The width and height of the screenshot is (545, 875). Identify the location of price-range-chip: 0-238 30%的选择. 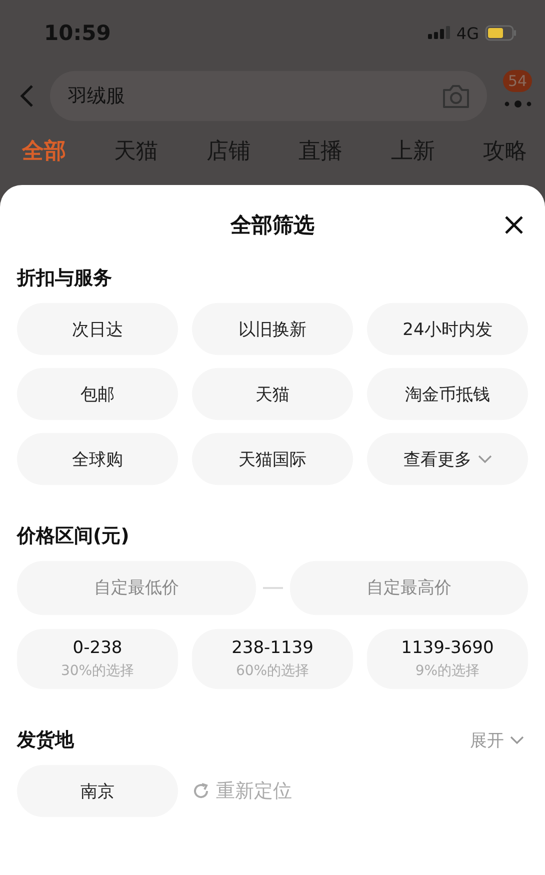
(97, 659).